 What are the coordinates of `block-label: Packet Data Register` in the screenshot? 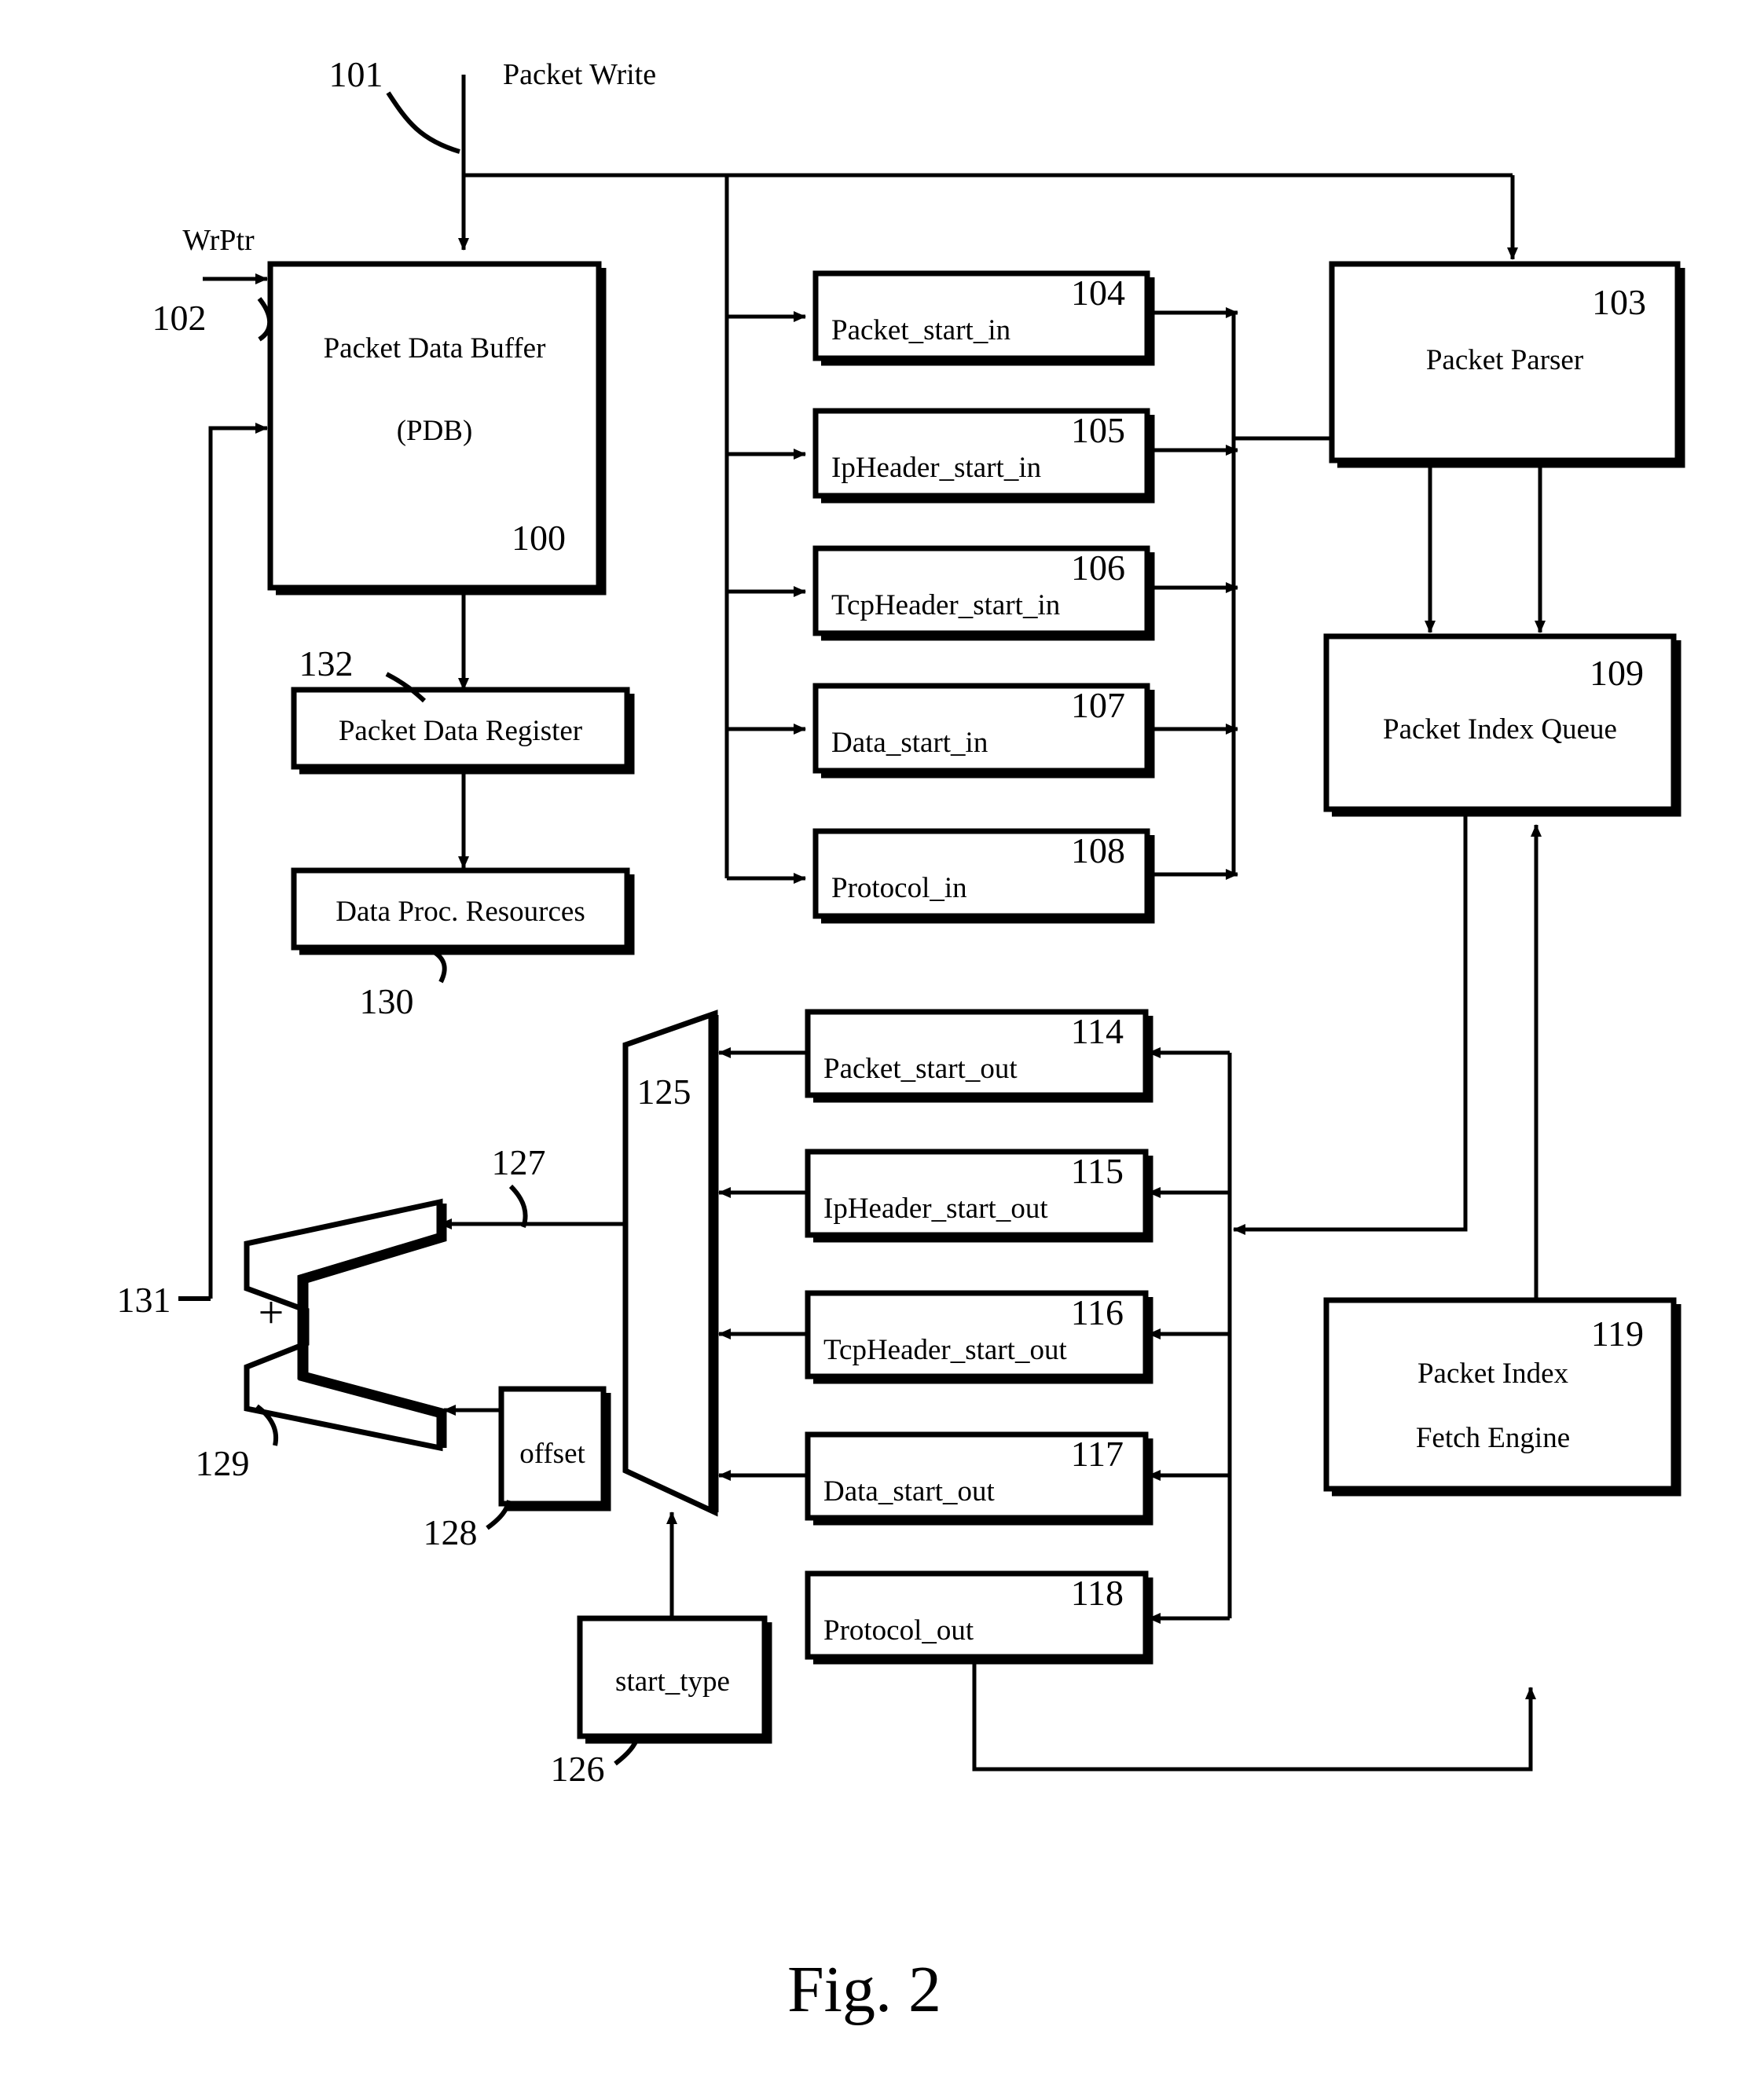 It's located at (460, 731).